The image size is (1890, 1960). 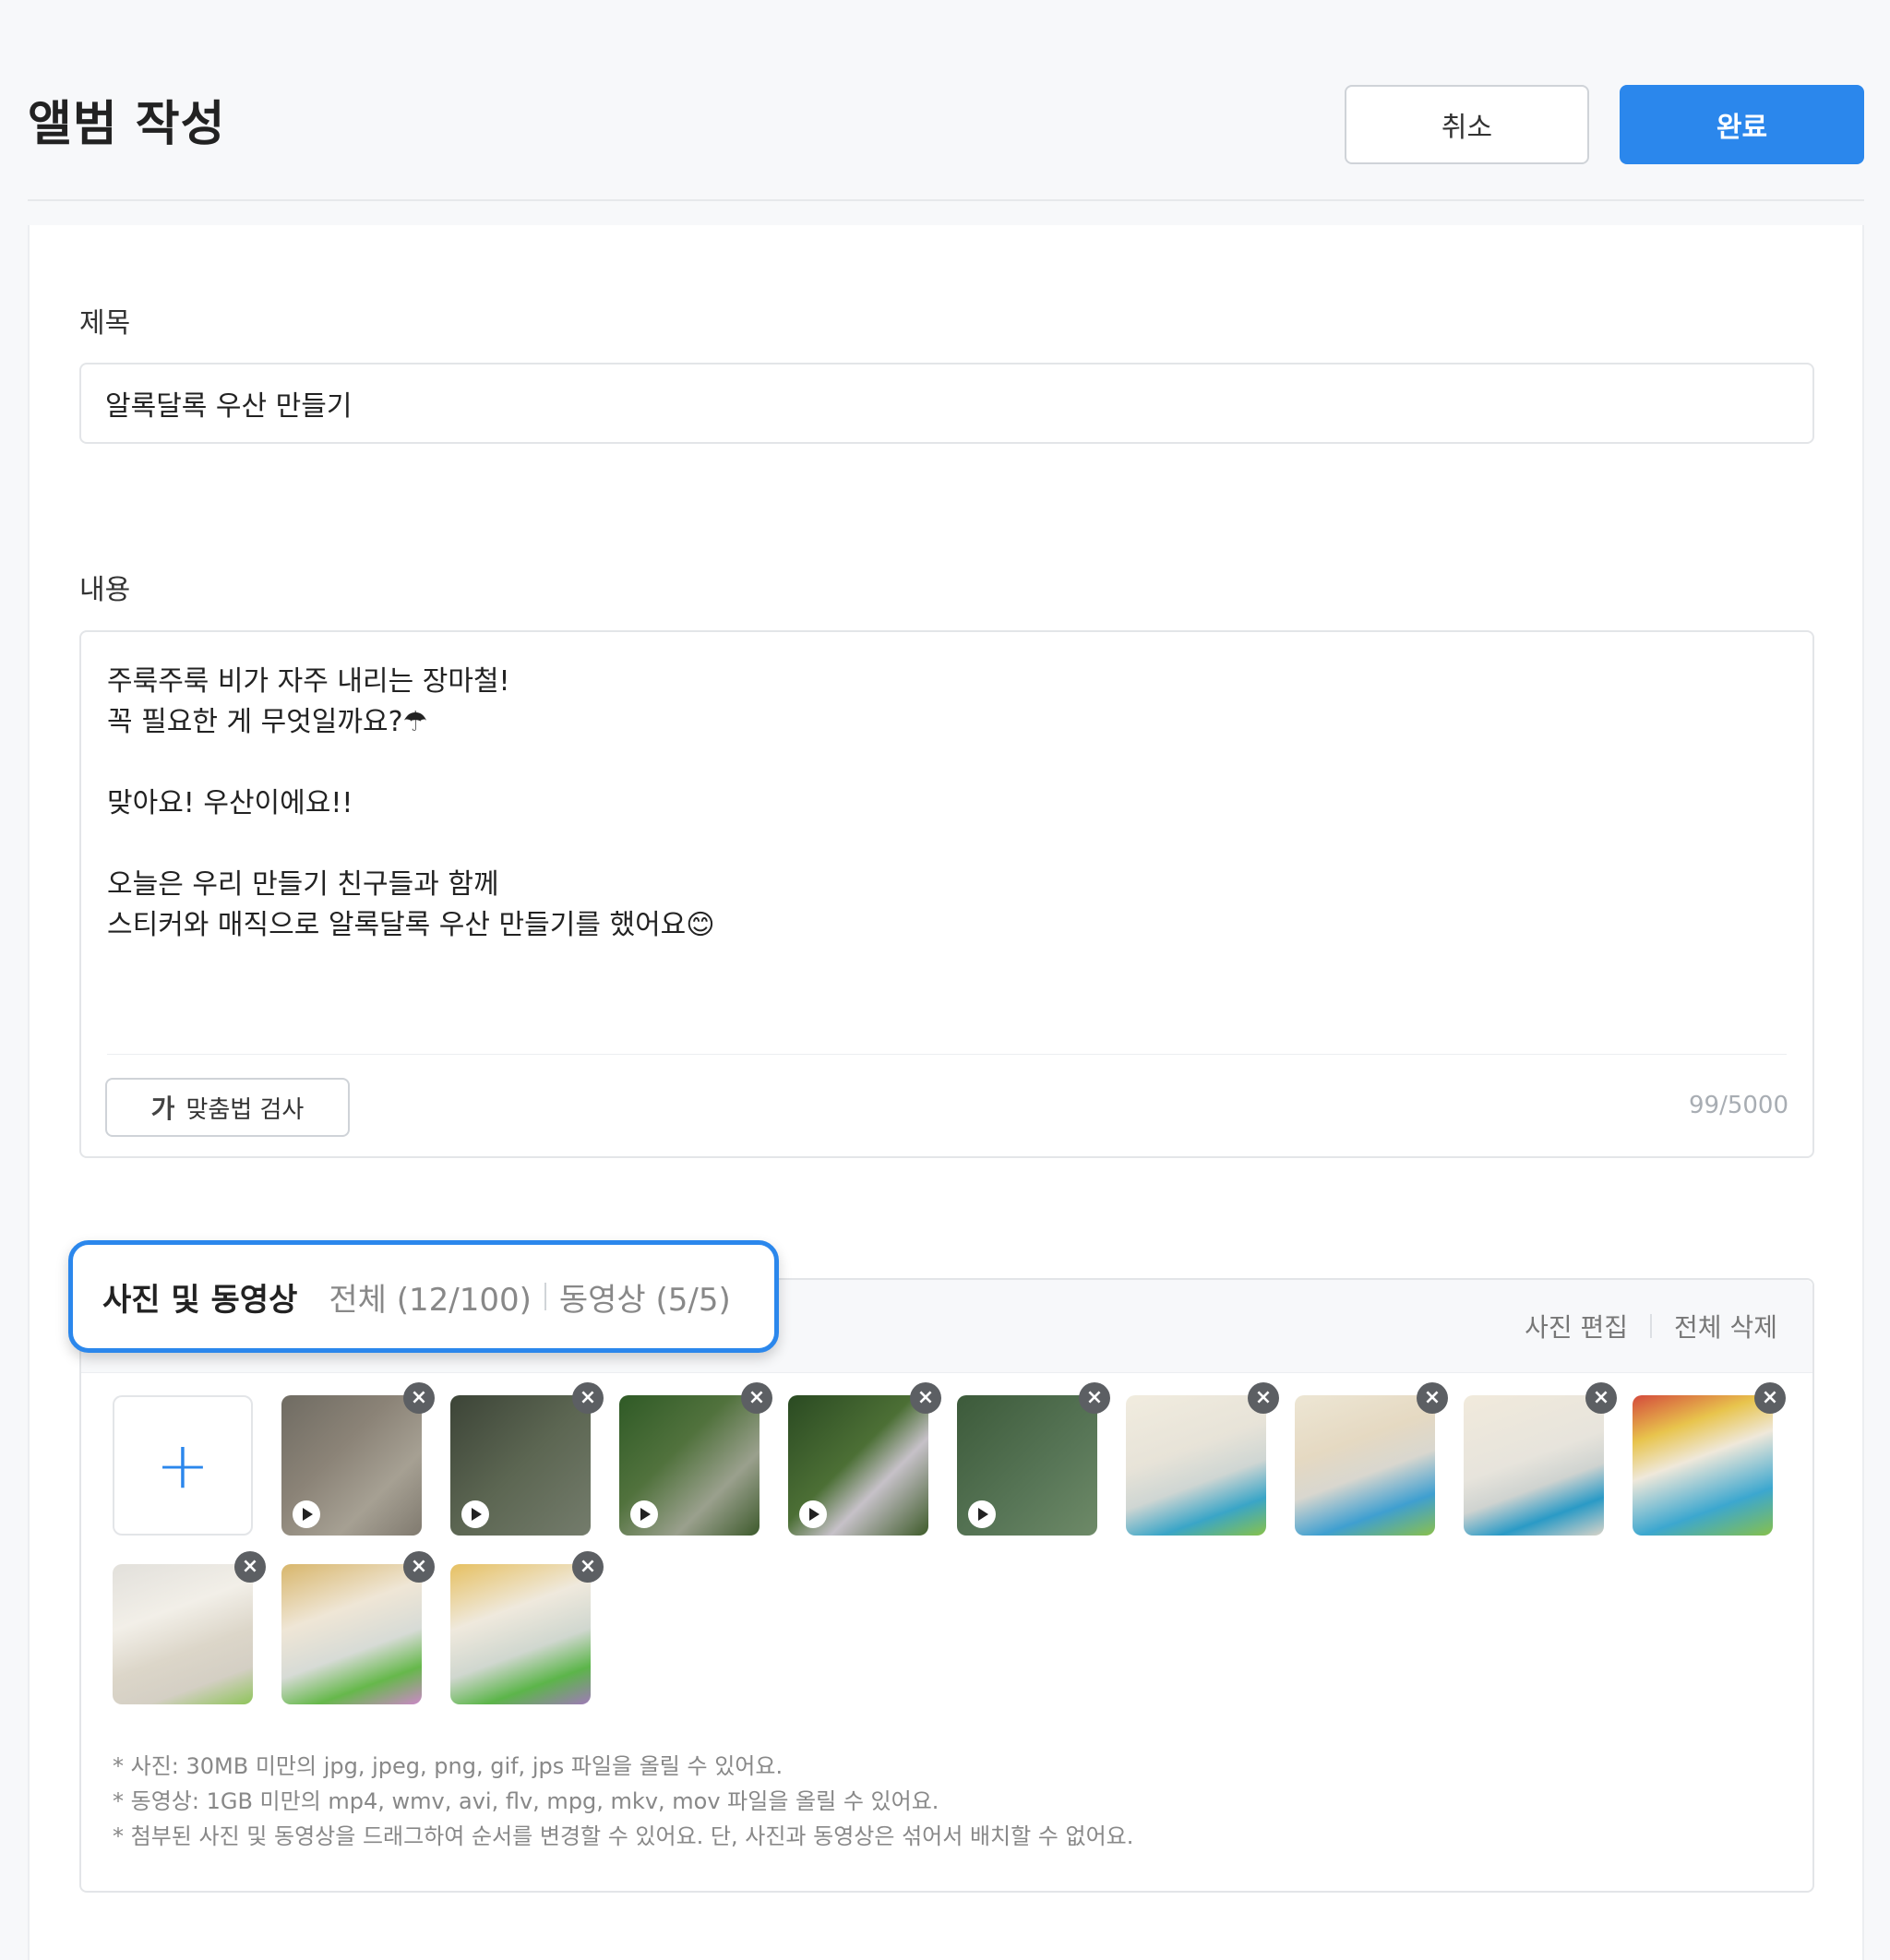 I want to click on spell-check-icon: 가, so click(x=163, y=1109).